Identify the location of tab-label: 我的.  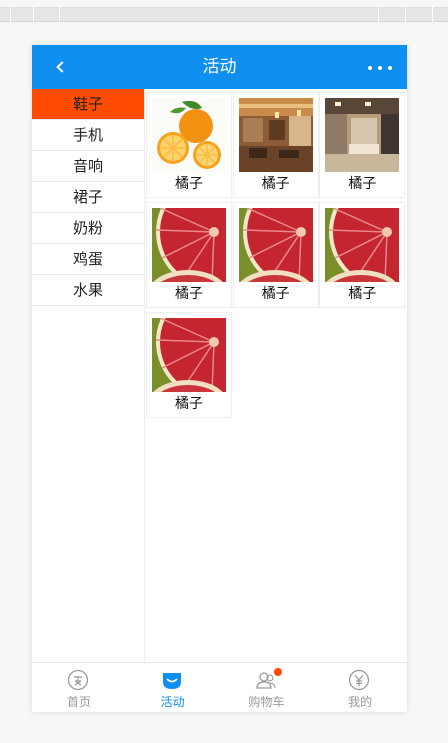
(360, 702).